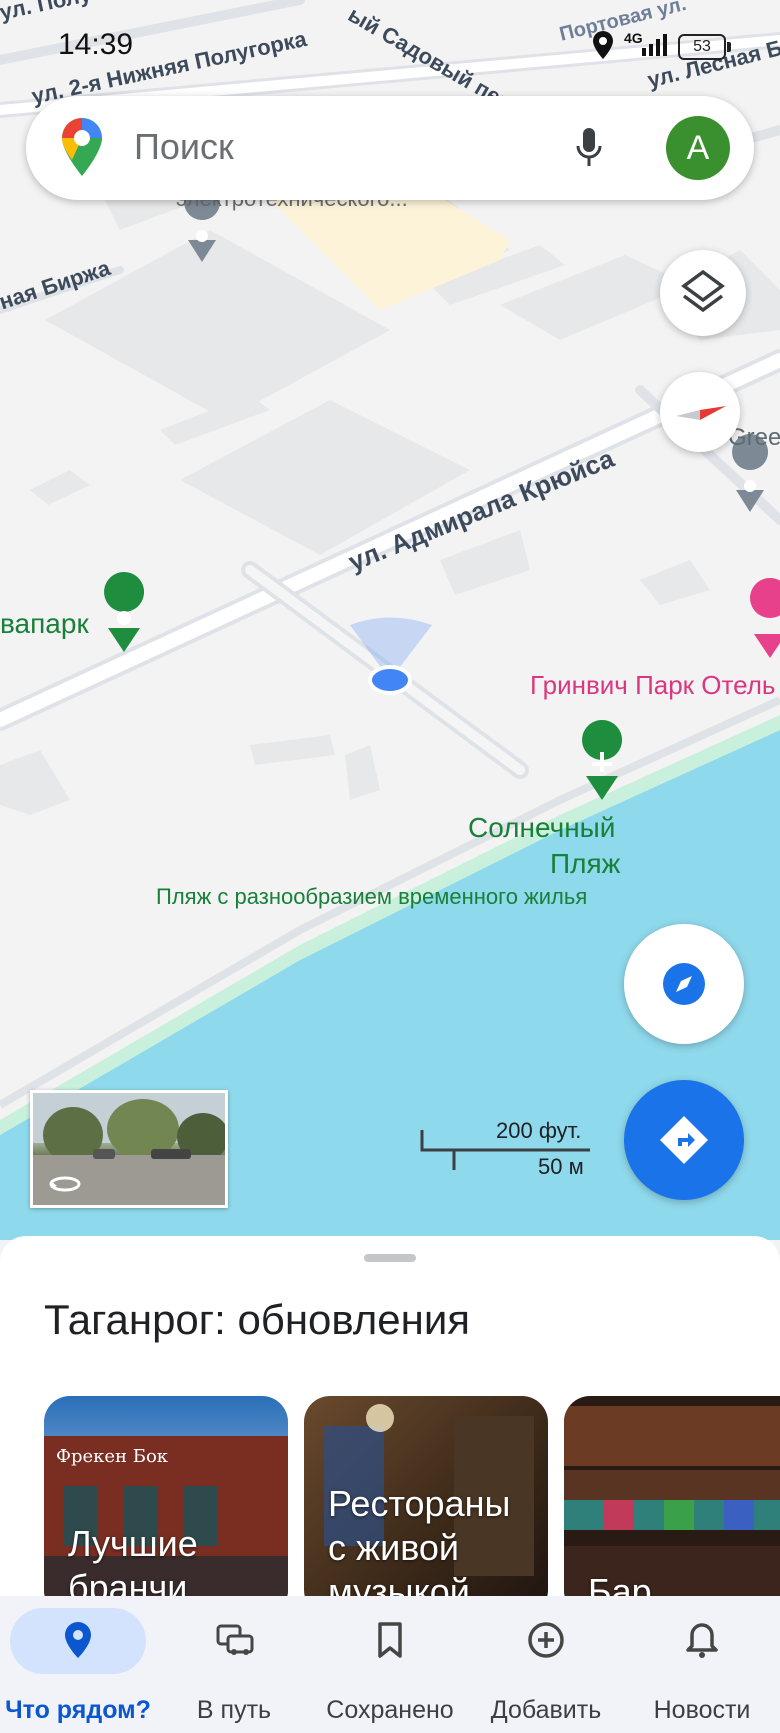  I want to click on status-bar: 14:39 4G 53, so click(390, 45).